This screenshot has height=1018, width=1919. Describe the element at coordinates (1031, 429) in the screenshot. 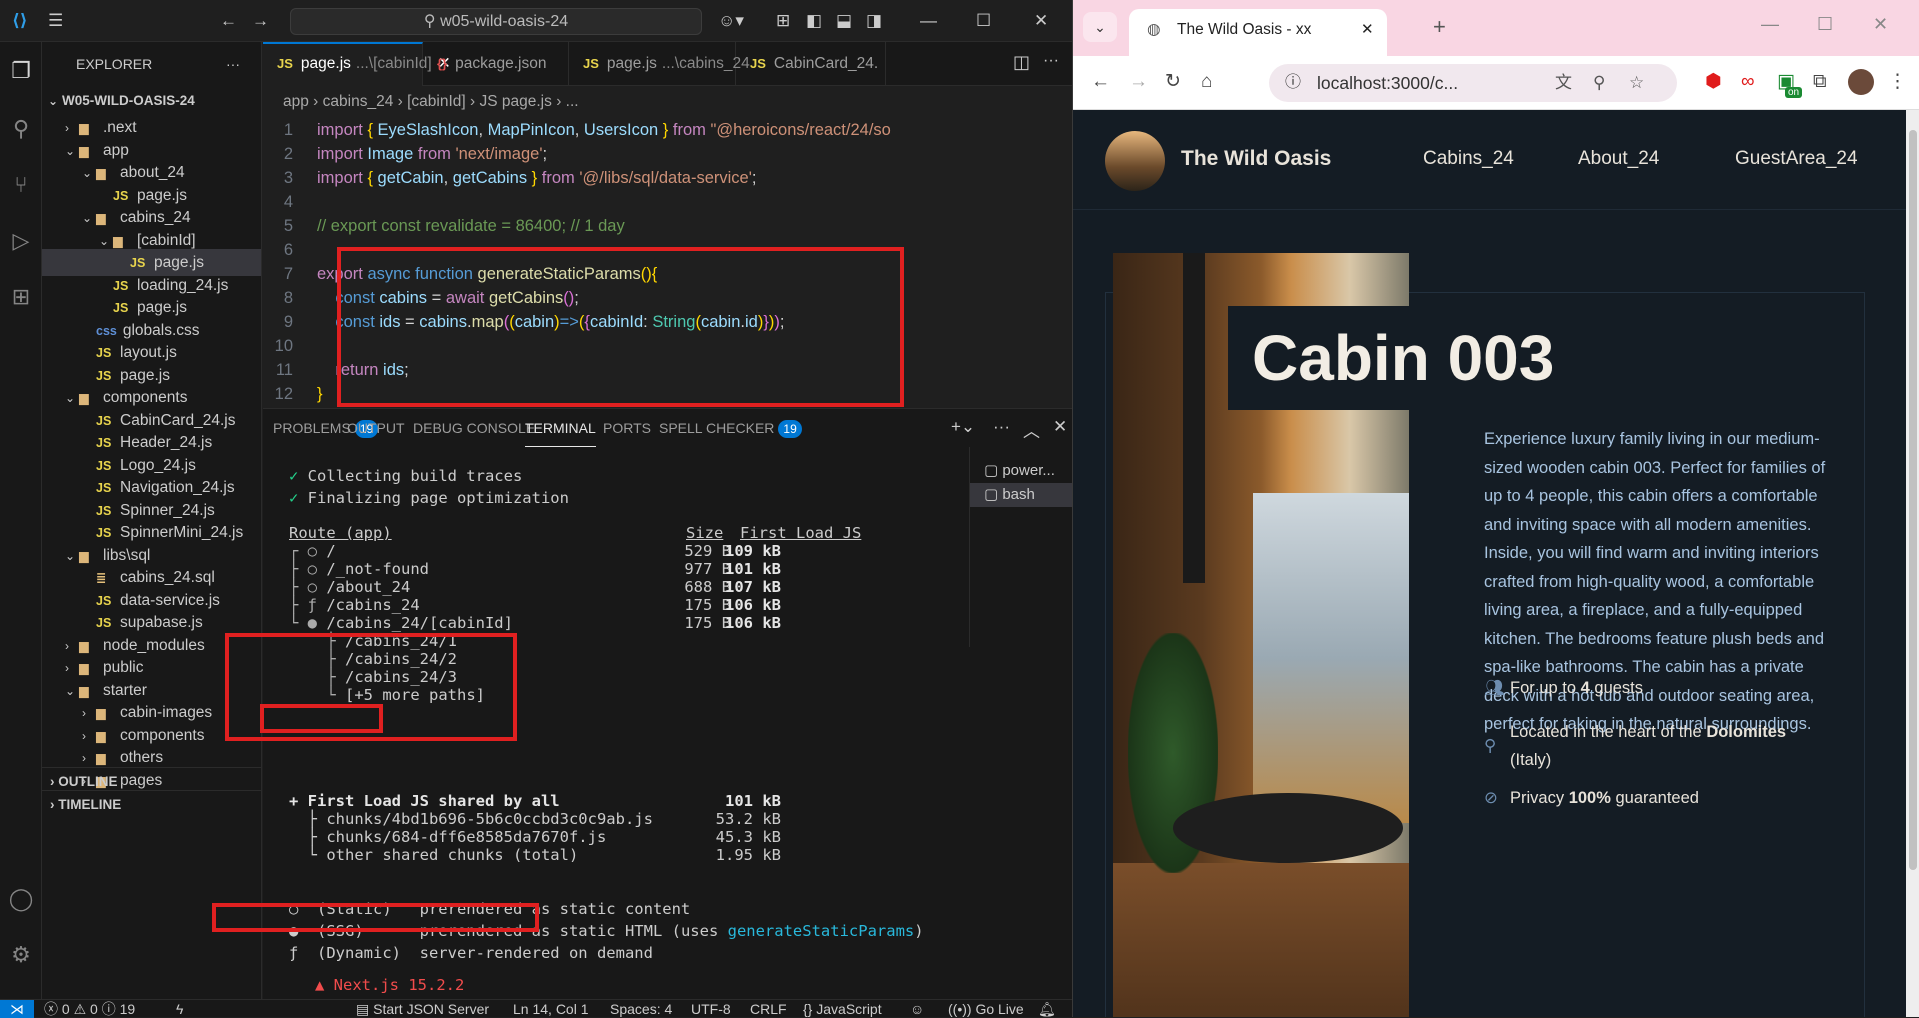

I see `maximize-panel-icon: ︿` at that location.